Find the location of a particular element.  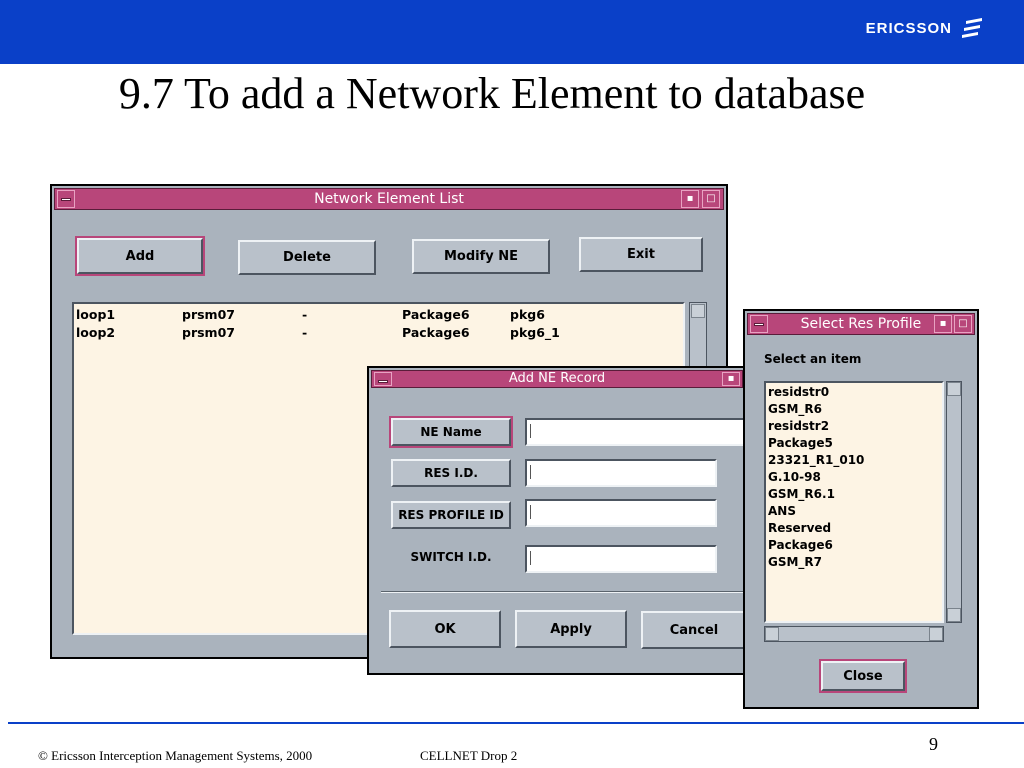

delete-button: Delete is located at coordinates (307, 257).